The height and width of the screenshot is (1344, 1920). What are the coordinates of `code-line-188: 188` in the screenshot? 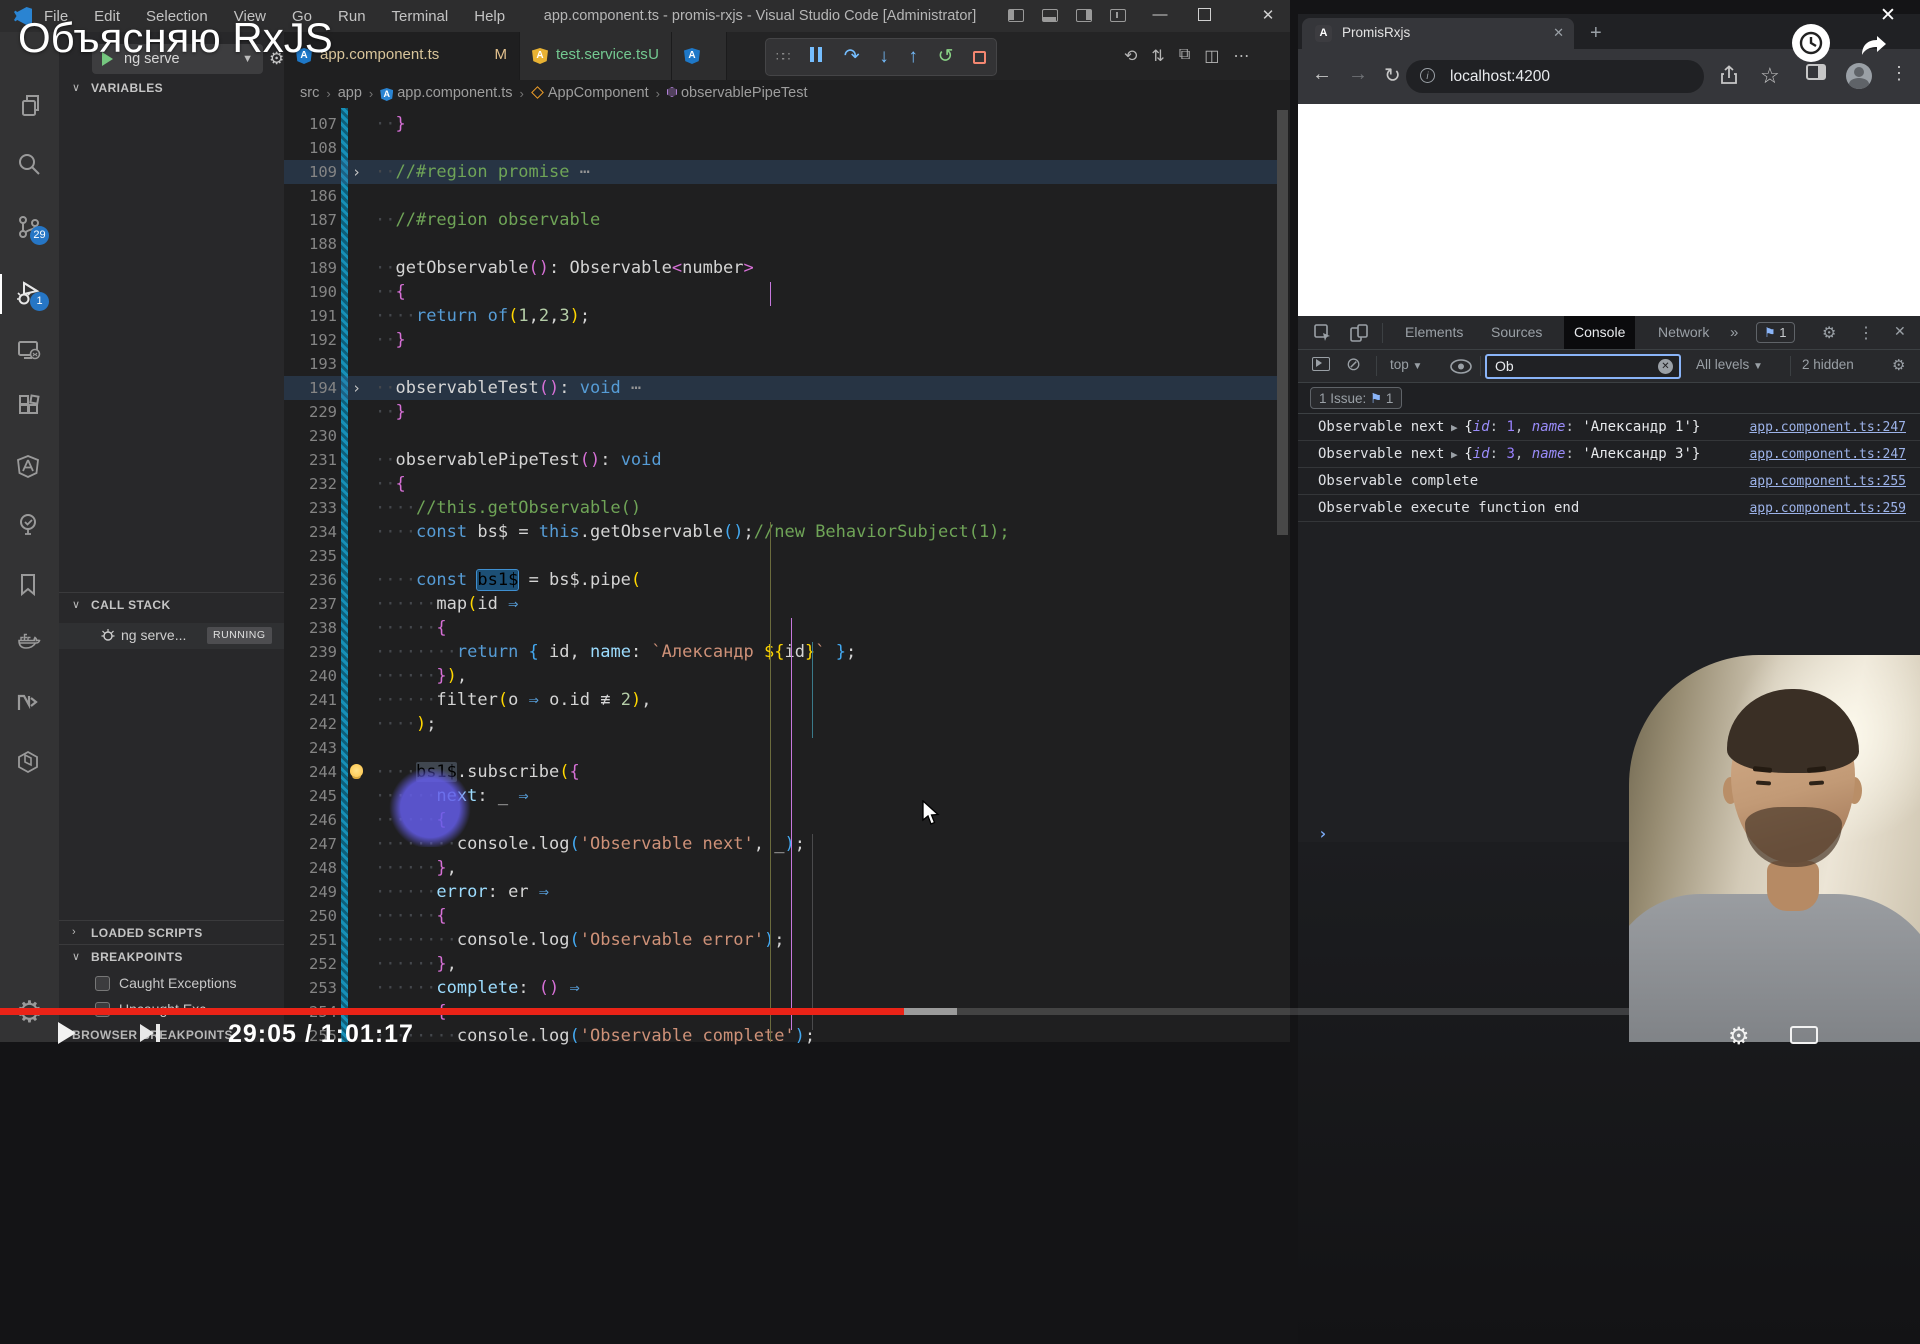 It's located at (780, 244).